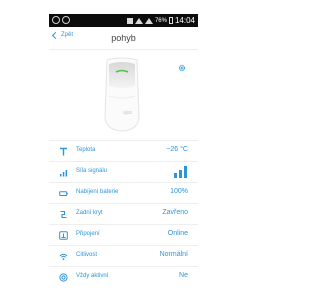 The height and width of the screenshot is (296, 320). Describe the element at coordinates (179, 191) in the screenshot. I see `row-value: 100%` at that location.